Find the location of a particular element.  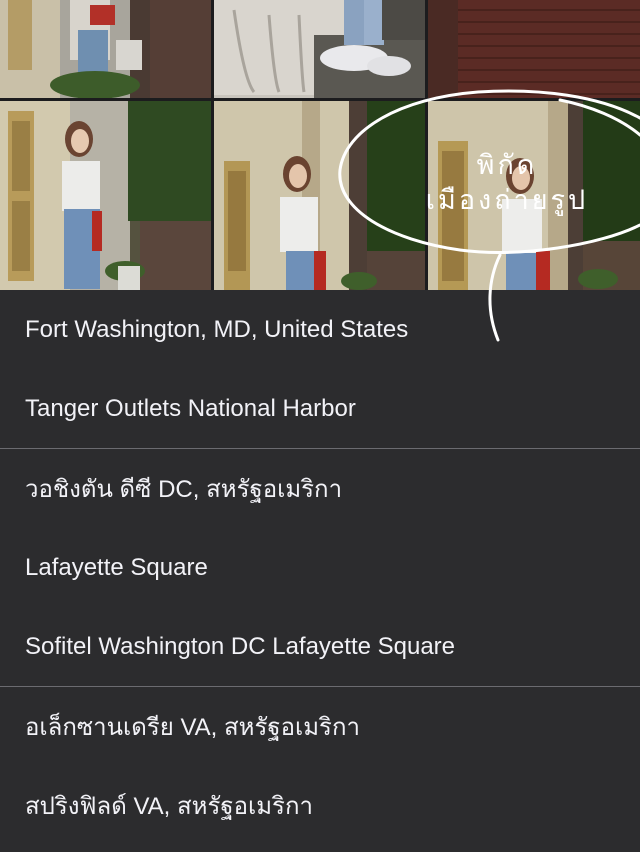

location-label: Tanger Outlets National Harbor is located at coordinates (190, 408).